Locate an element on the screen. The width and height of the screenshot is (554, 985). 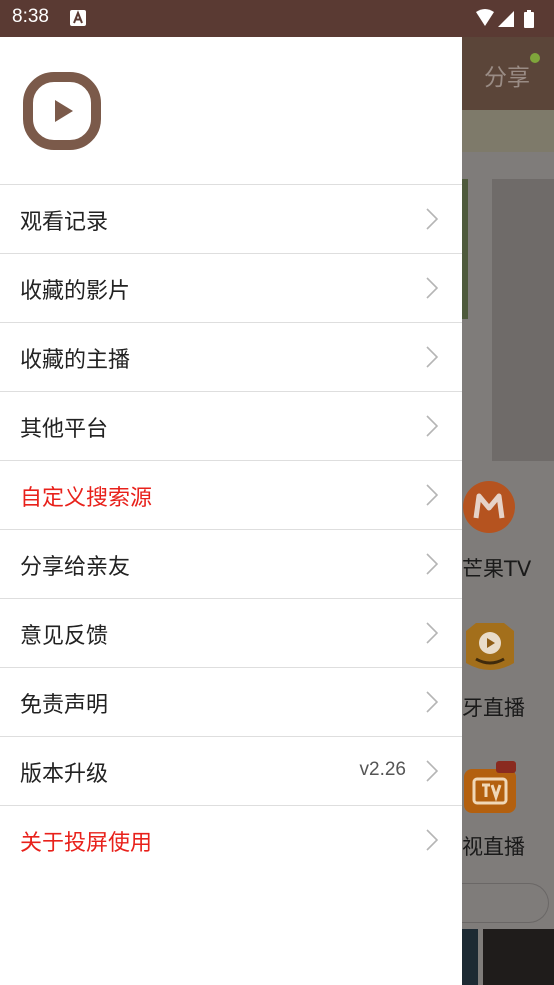
menu-item-label: 收藏的影片 is located at coordinates (75, 291).